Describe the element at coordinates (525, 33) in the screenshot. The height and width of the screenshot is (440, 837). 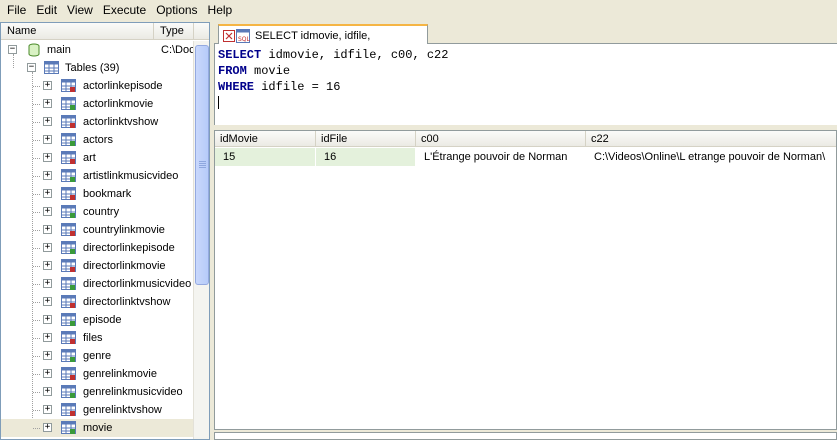
I see `query-tab-strip: SQL SELECT idmovie, idfile,` at that location.